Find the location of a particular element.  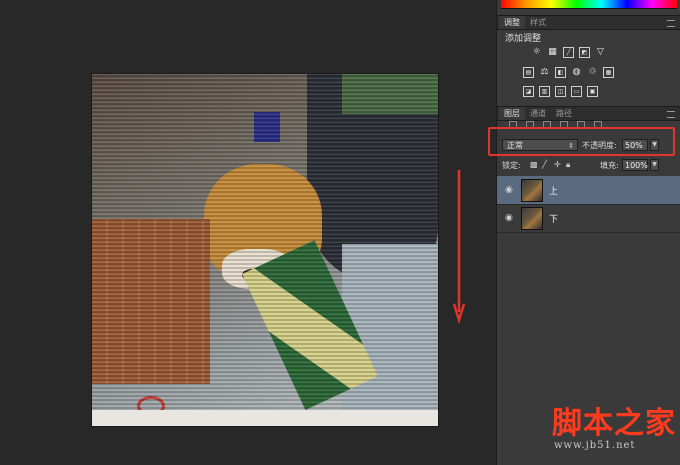

layer-row-top: ◉ 上 is located at coordinates (588, 190).